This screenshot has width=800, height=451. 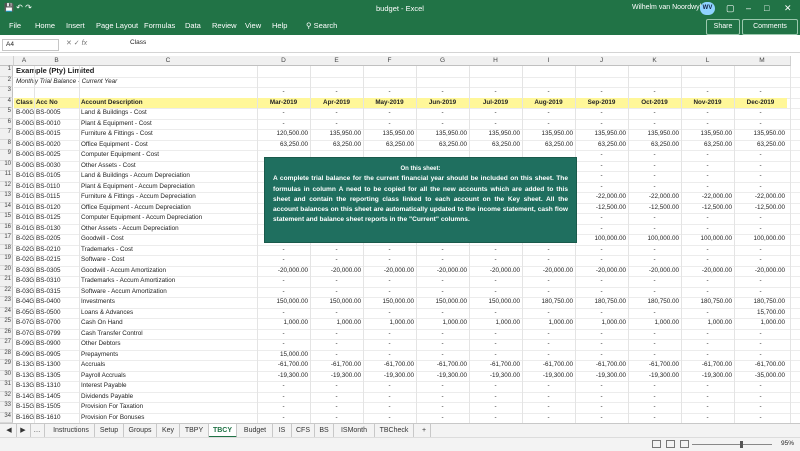 I want to click on cell-account-description: Prepayments, so click(x=168, y=355).